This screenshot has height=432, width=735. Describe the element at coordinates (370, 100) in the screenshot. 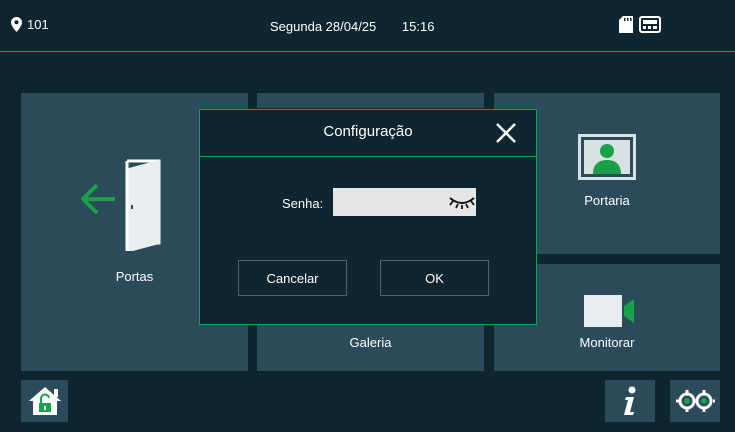

I see `tile-top-middle` at that location.